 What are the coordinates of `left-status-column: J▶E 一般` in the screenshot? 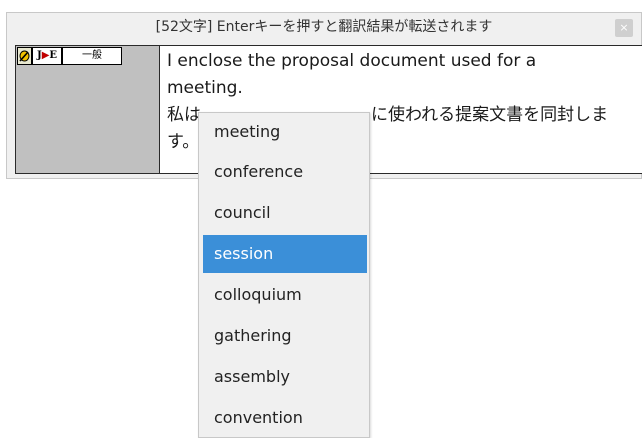 It's located at (88, 109).